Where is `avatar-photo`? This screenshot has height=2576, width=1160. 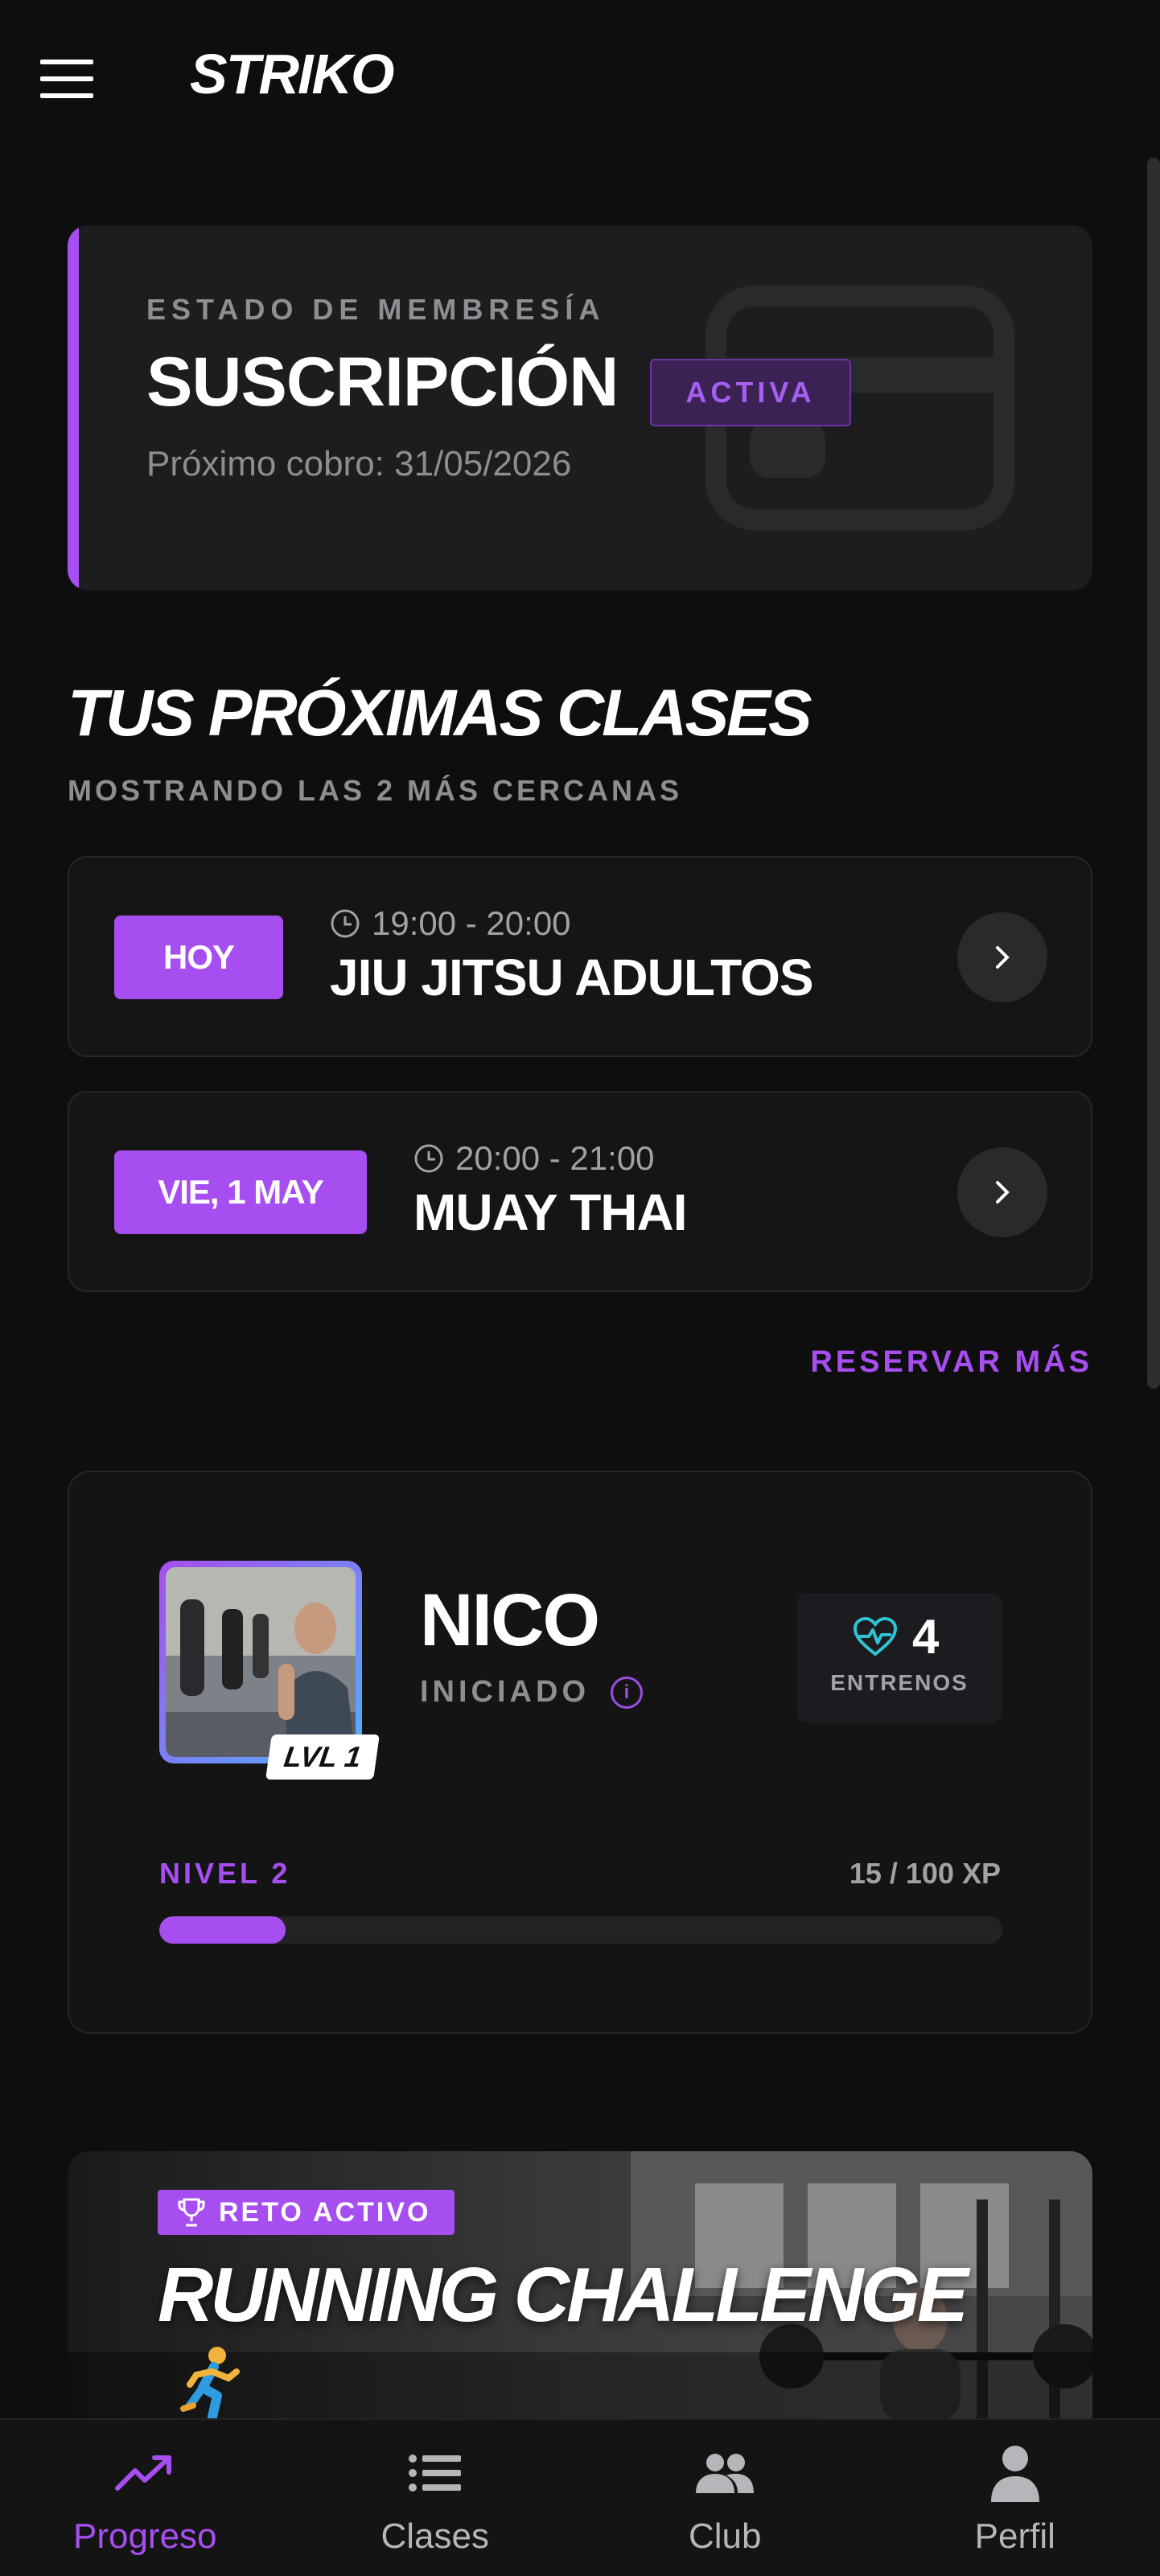 avatar-photo is located at coordinates (261, 1662).